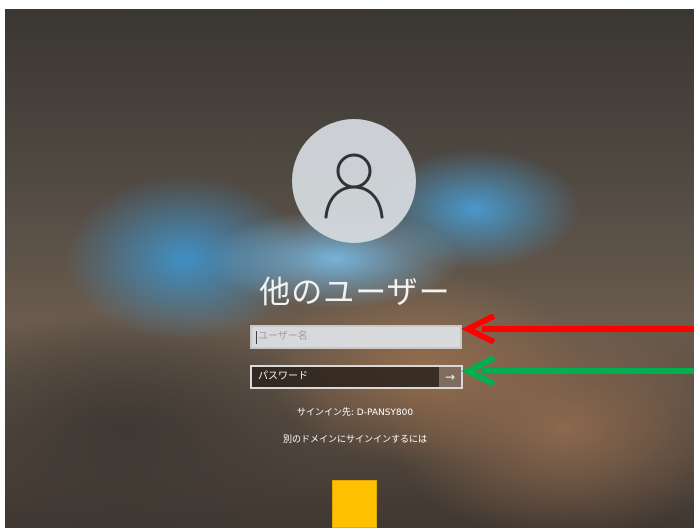  What do you see at coordinates (283, 336) in the screenshot?
I see `username-placeholder: ユーザー名` at bounding box center [283, 336].